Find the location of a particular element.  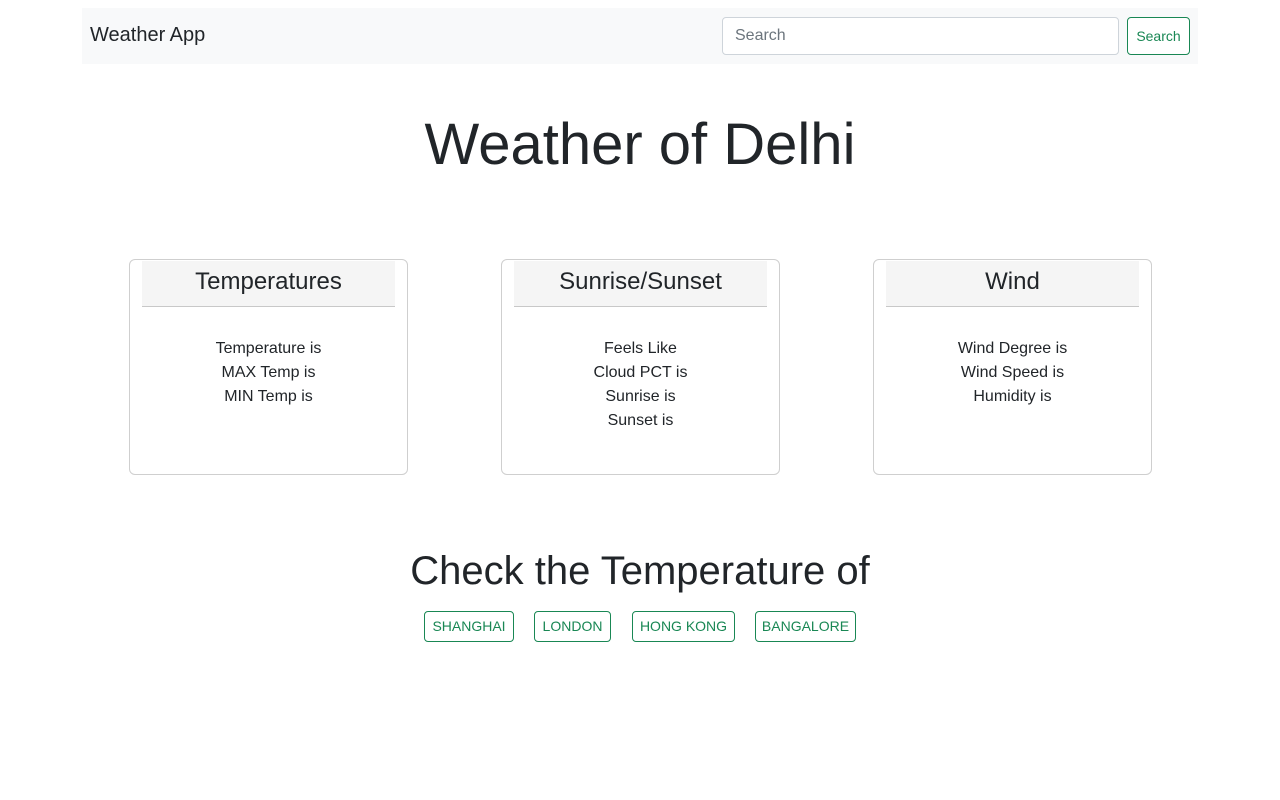

page-title: Weather of Delhi is located at coordinates (640, 144).